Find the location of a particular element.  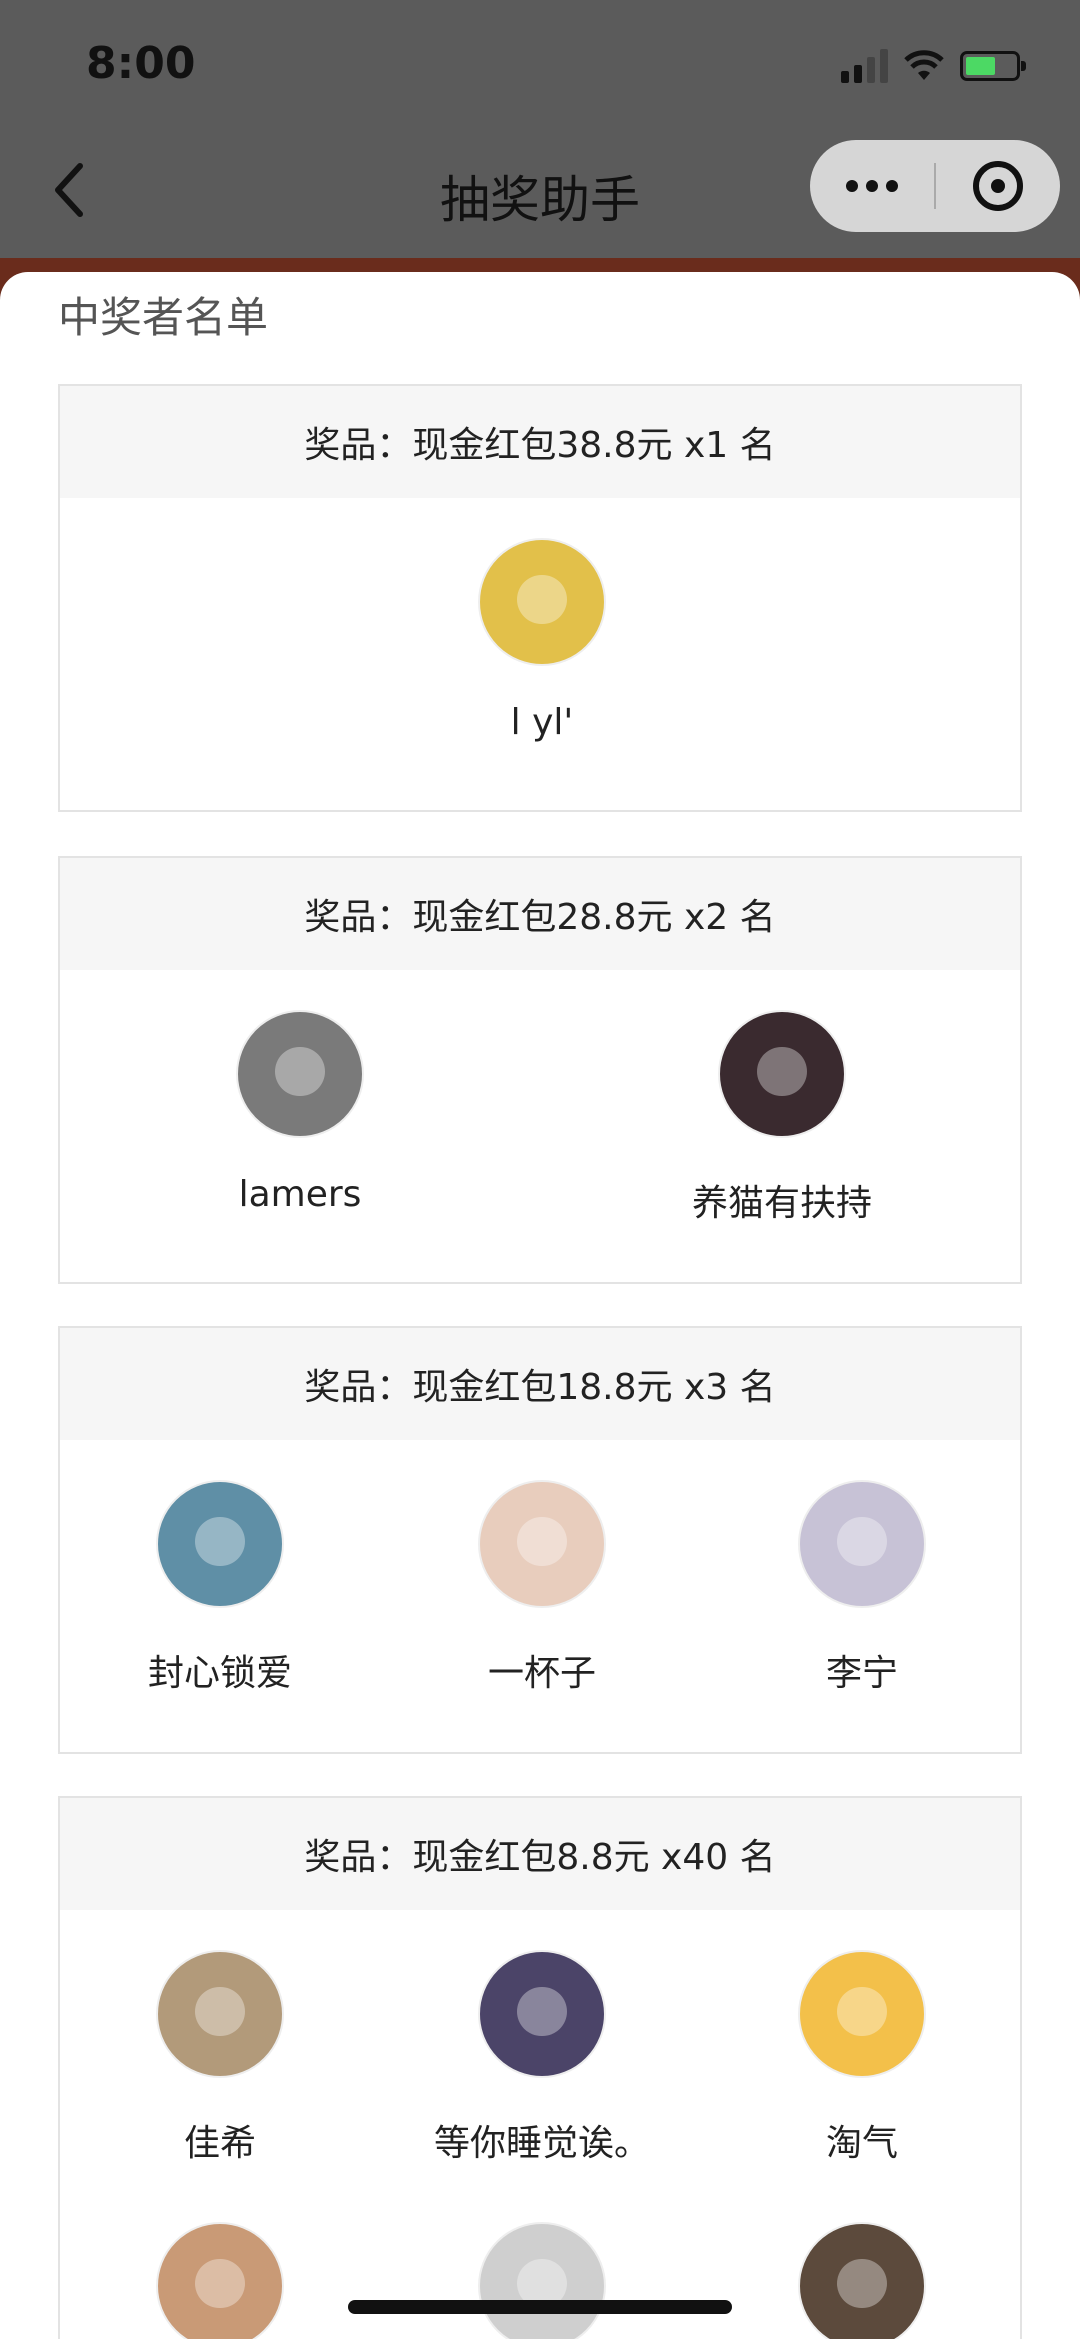

winner-item: 封心锁爱 is located at coordinates (220, 1588).